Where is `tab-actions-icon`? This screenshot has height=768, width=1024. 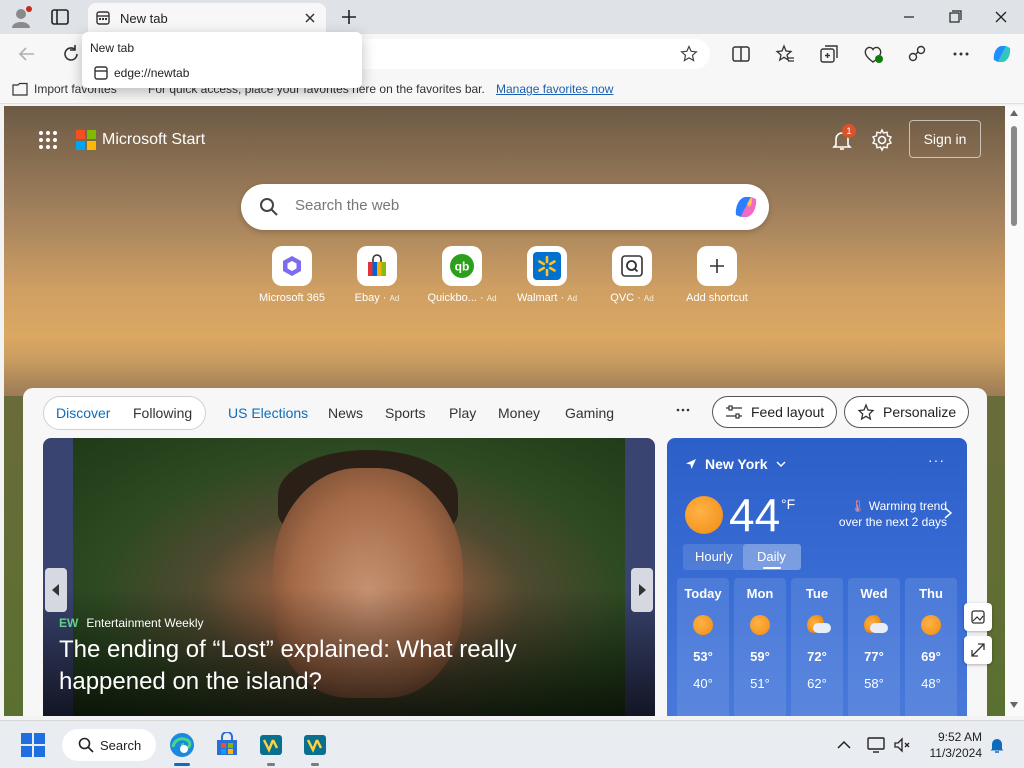 tab-actions-icon is located at coordinates (60, 17).